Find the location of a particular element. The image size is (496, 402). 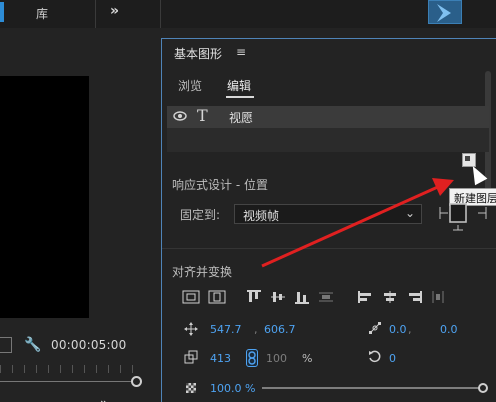

distribute-vertical-icon is located at coordinates (326, 298).